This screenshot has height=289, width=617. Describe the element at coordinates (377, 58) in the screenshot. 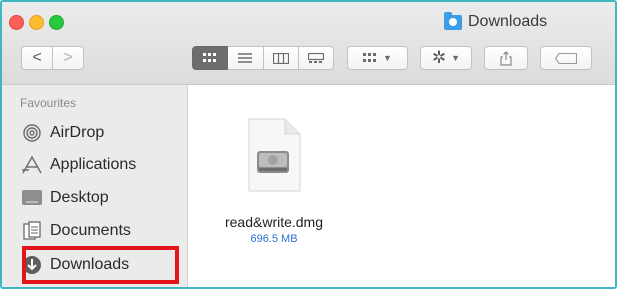

I see `group-by-button: ▼` at that location.